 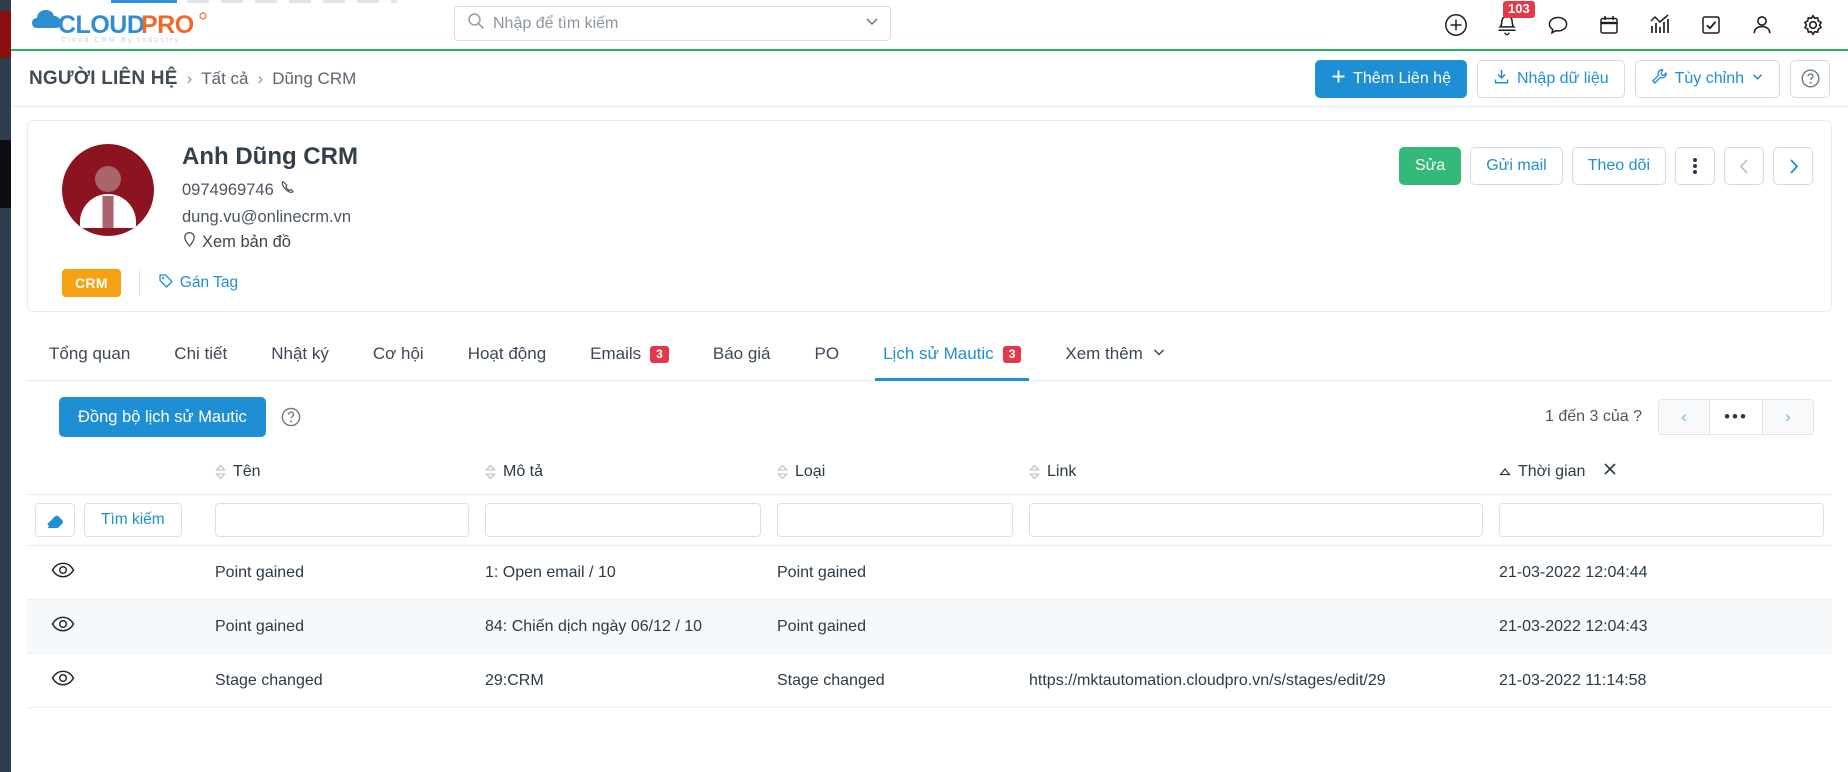 I want to click on filter-cell-time, so click(x=1661, y=520).